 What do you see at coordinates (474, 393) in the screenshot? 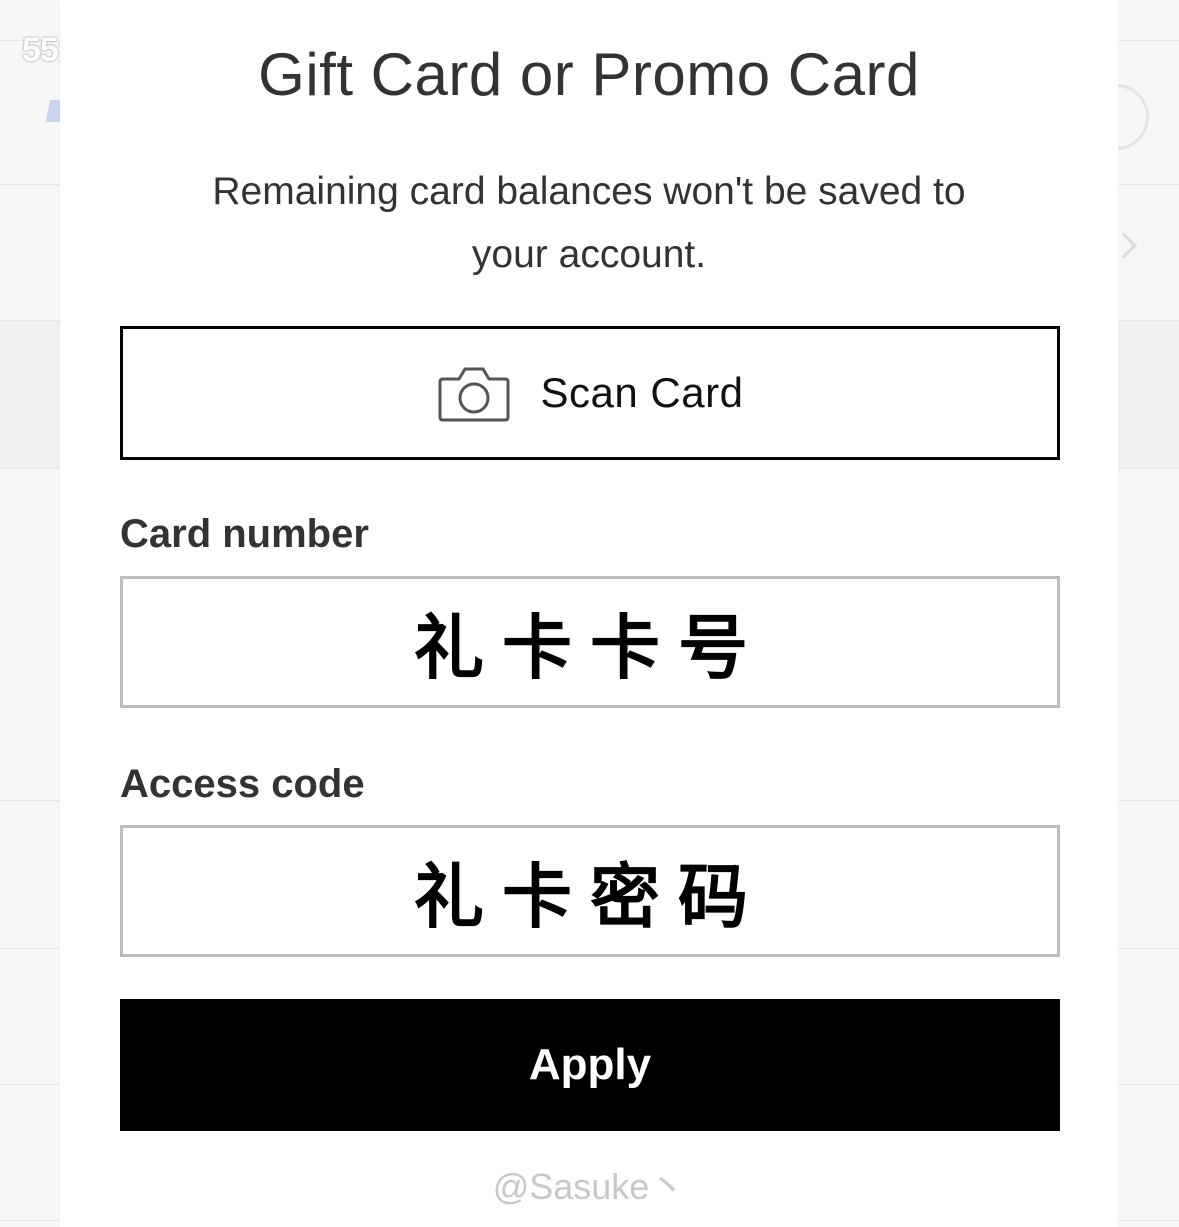
I see `camera-icon` at bounding box center [474, 393].